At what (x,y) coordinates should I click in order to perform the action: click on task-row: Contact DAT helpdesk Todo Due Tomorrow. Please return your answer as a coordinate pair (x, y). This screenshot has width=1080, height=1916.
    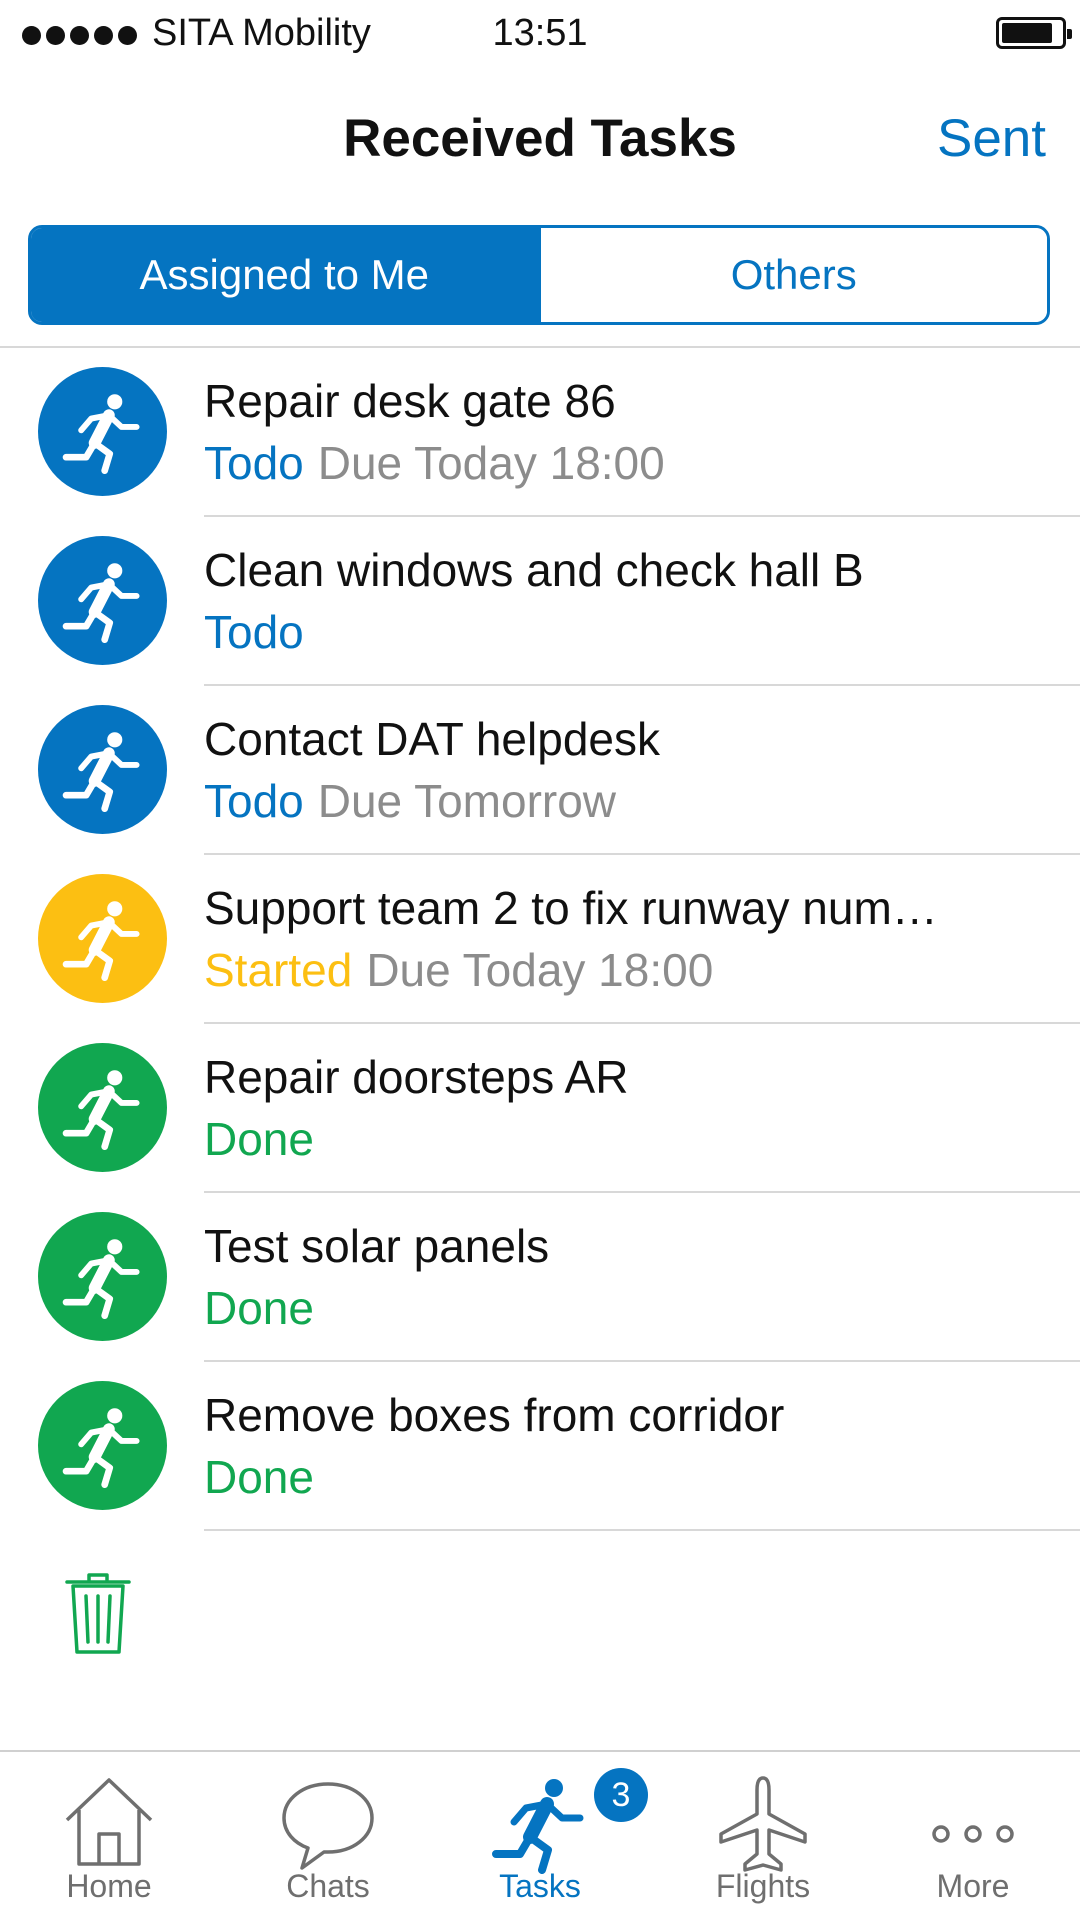
    Looking at the image, I should click on (540, 770).